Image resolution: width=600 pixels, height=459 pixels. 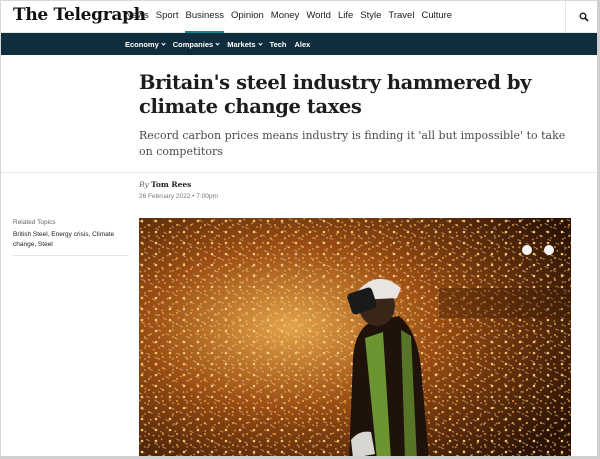 What do you see at coordinates (247, 17) in the screenshot?
I see `topnav-opinion: Opinion` at bounding box center [247, 17].